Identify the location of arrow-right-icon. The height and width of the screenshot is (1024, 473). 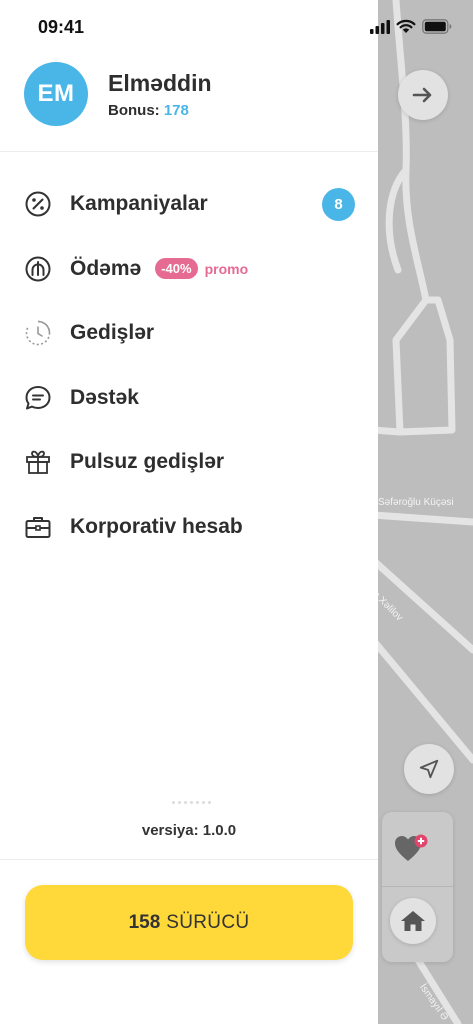
(422, 95).